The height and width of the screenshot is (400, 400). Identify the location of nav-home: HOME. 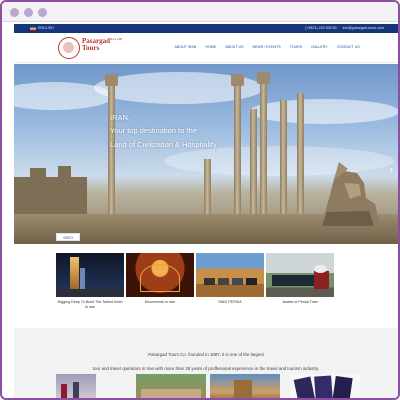
(211, 47).